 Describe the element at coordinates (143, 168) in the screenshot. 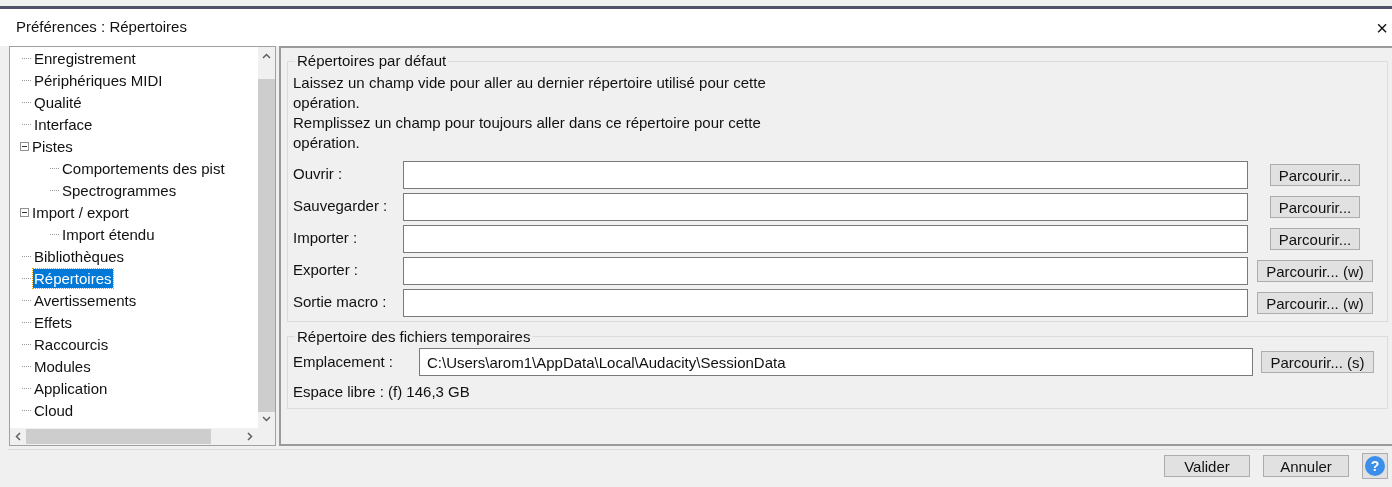

I see `tree-item: Comportements des pist` at that location.